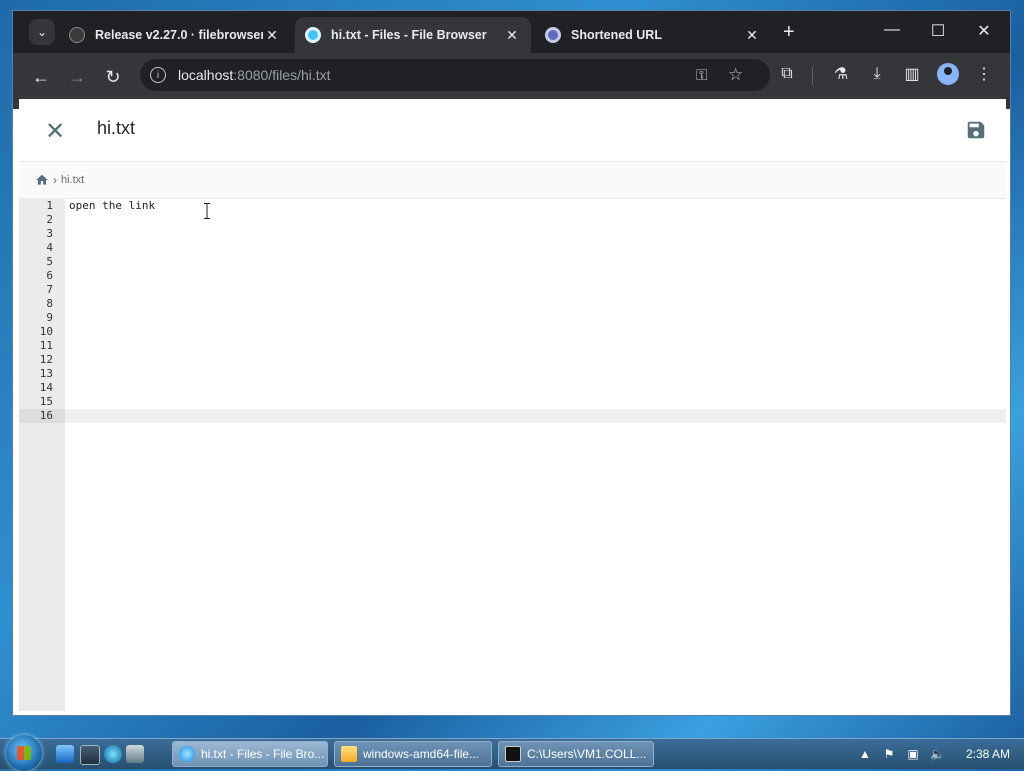  Describe the element at coordinates (889, 754) in the screenshot. I see `flag-icon: ⚑` at that location.